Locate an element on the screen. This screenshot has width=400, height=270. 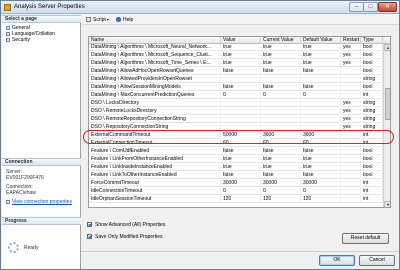
cancel-button: Cancel is located at coordinates (377, 260).